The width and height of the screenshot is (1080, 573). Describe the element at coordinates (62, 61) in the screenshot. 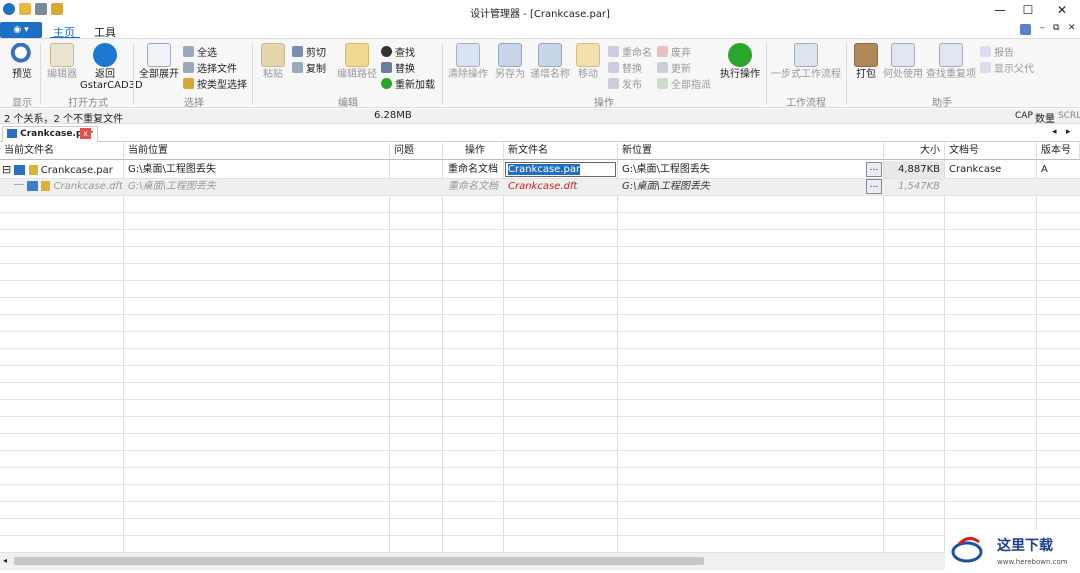

I see `editor-button: 编辑器` at that location.